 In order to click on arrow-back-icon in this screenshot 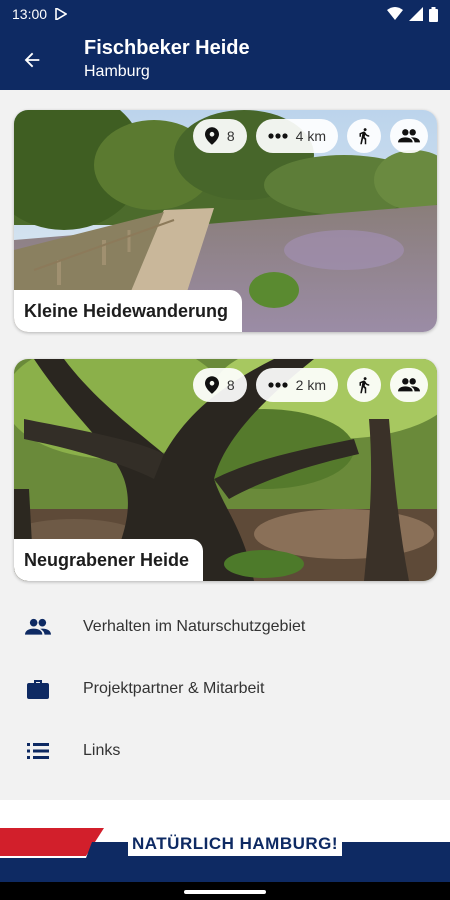, I will do `click(32, 60)`.